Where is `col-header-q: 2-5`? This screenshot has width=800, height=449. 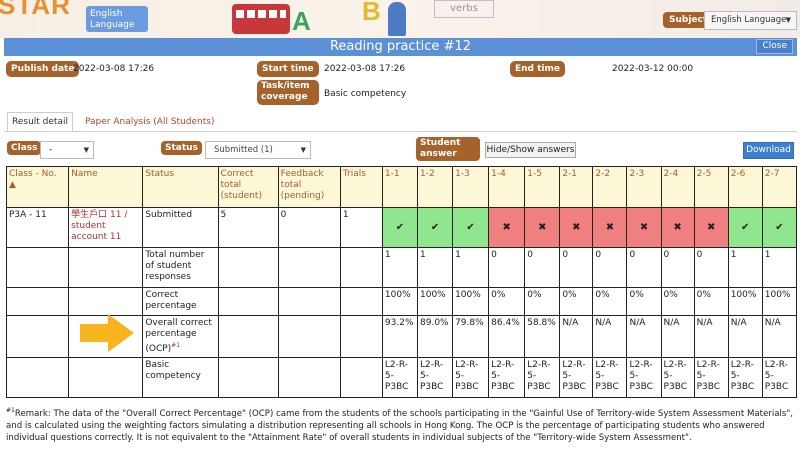 col-header-q: 2-5 is located at coordinates (711, 187).